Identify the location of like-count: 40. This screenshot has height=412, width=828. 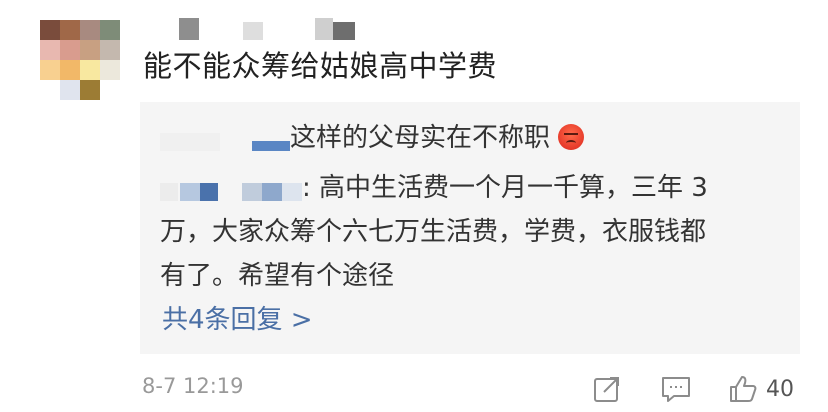
(780, 389).